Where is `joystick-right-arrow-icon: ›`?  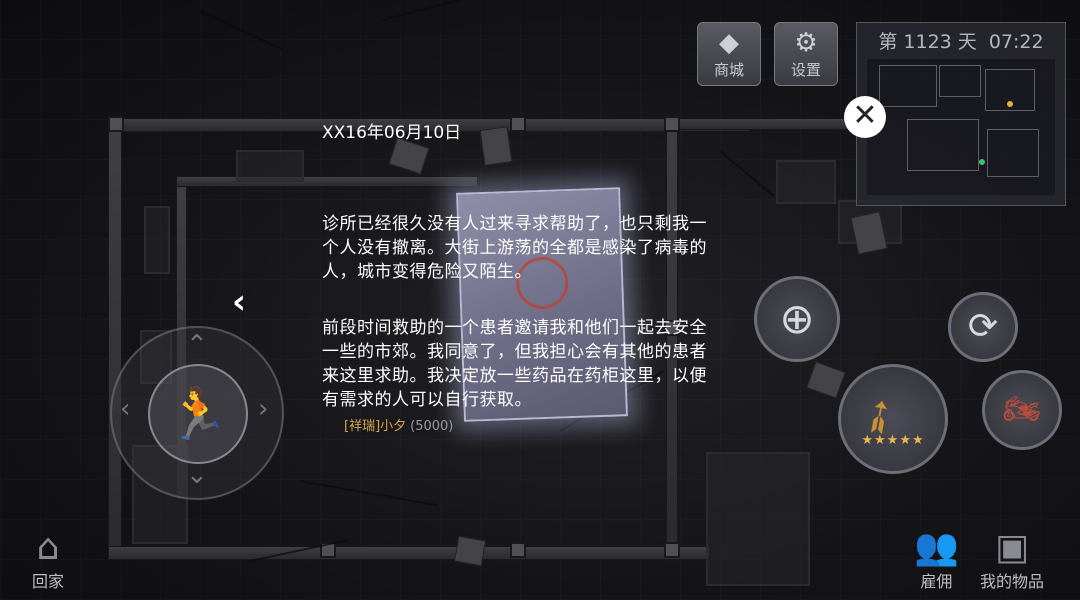 joystick-right-arrow-icon: › is located at coordinates (263, 409).